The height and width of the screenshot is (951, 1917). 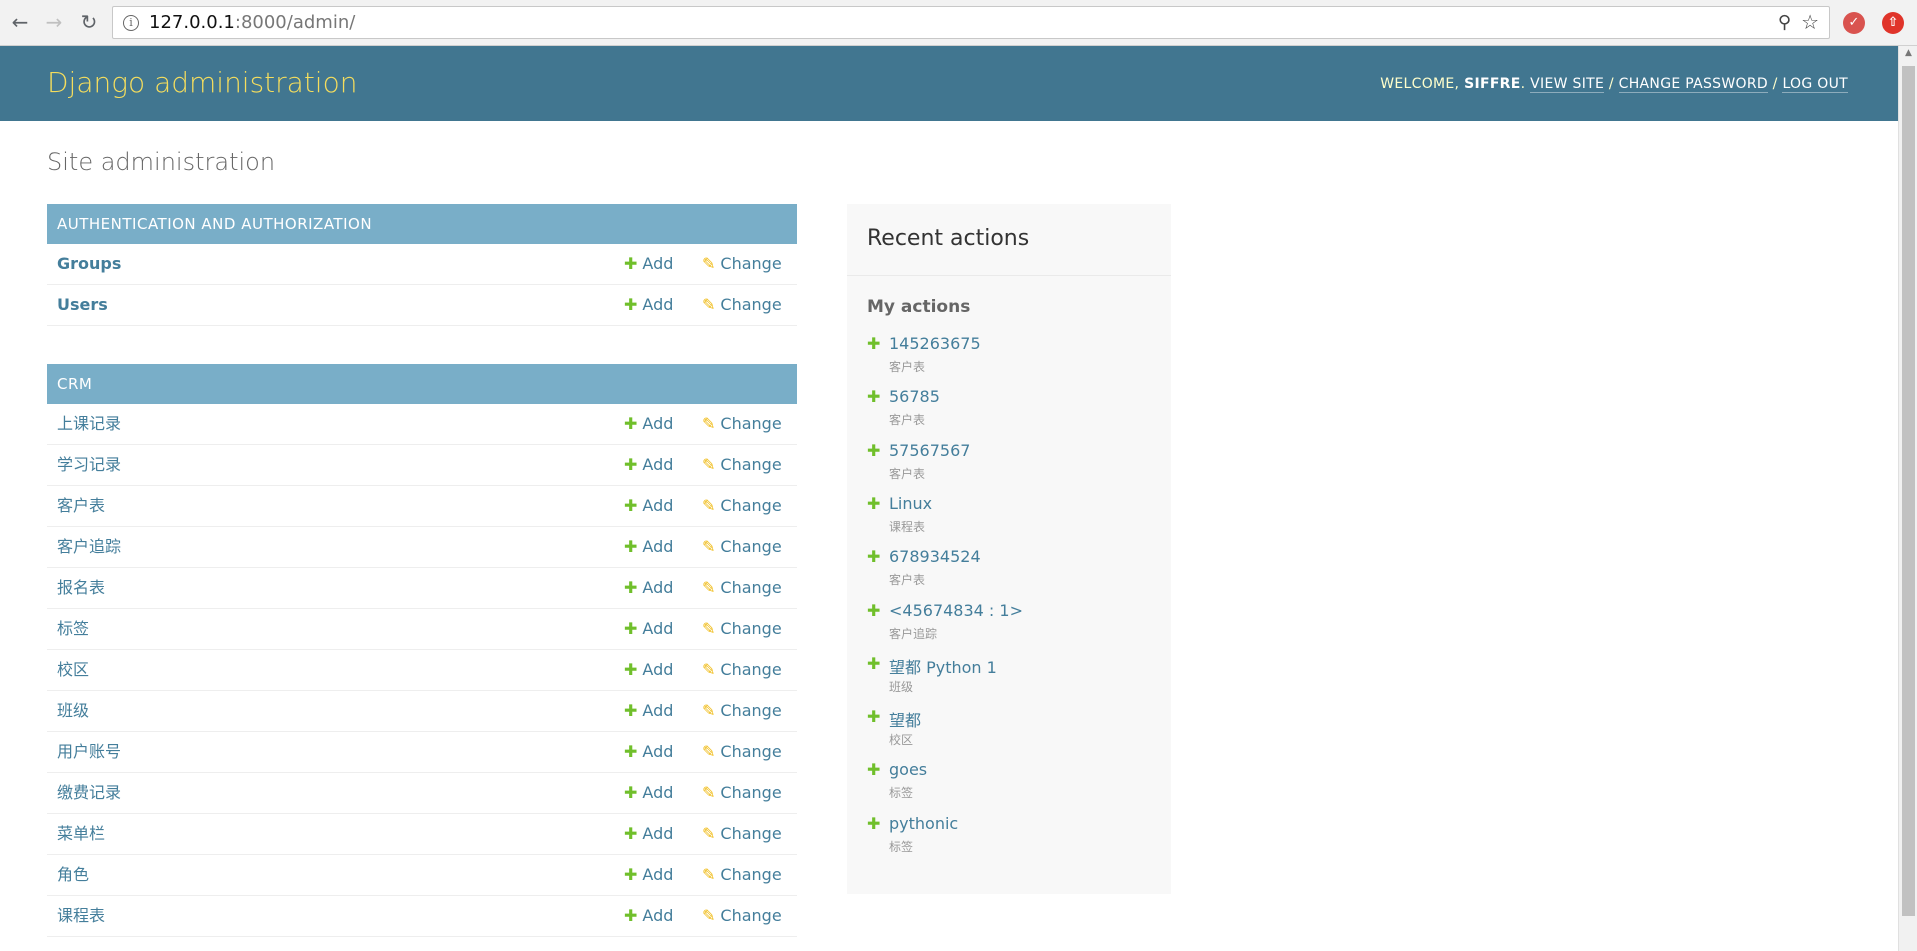 What do you see at coordinates (923, 823) in the screenshot?
I see `recent-action-link: pythonic` at bounding box center [923, 823].